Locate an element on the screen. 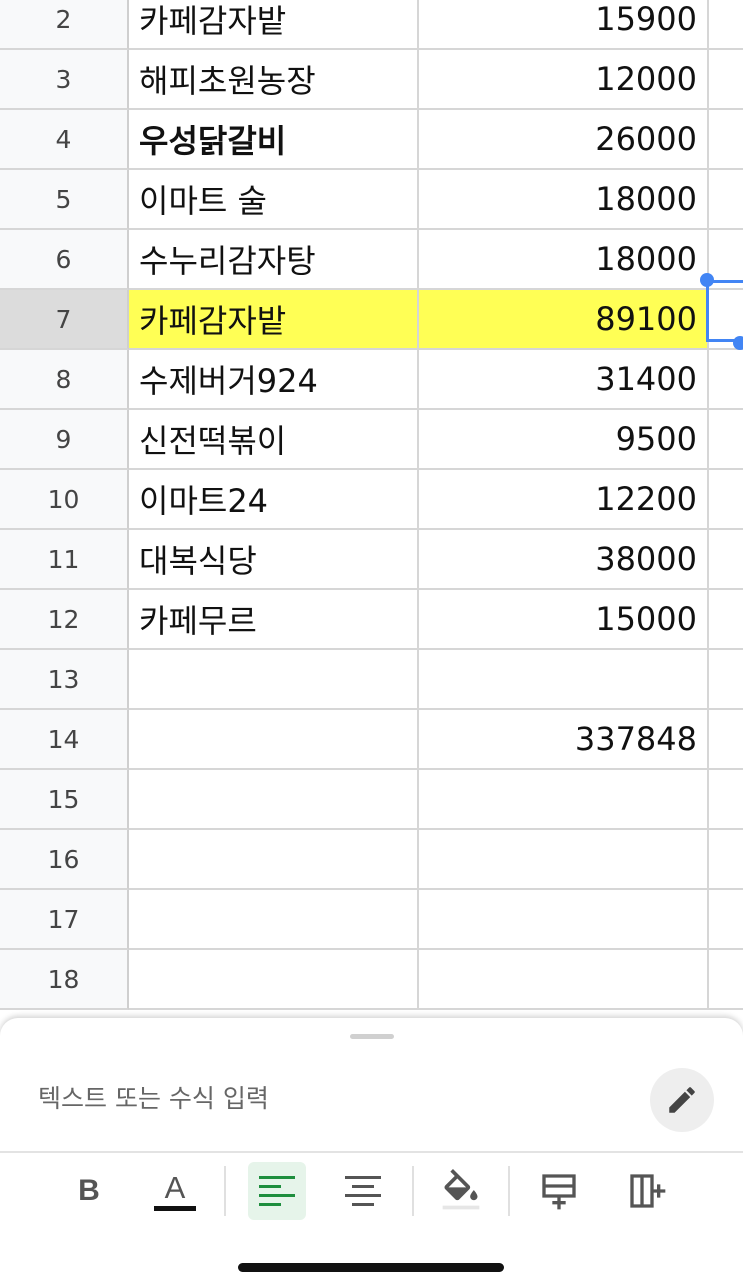 The image size is (743, 1285). cell-amount: 26000 is located at coordinates (564, 140).